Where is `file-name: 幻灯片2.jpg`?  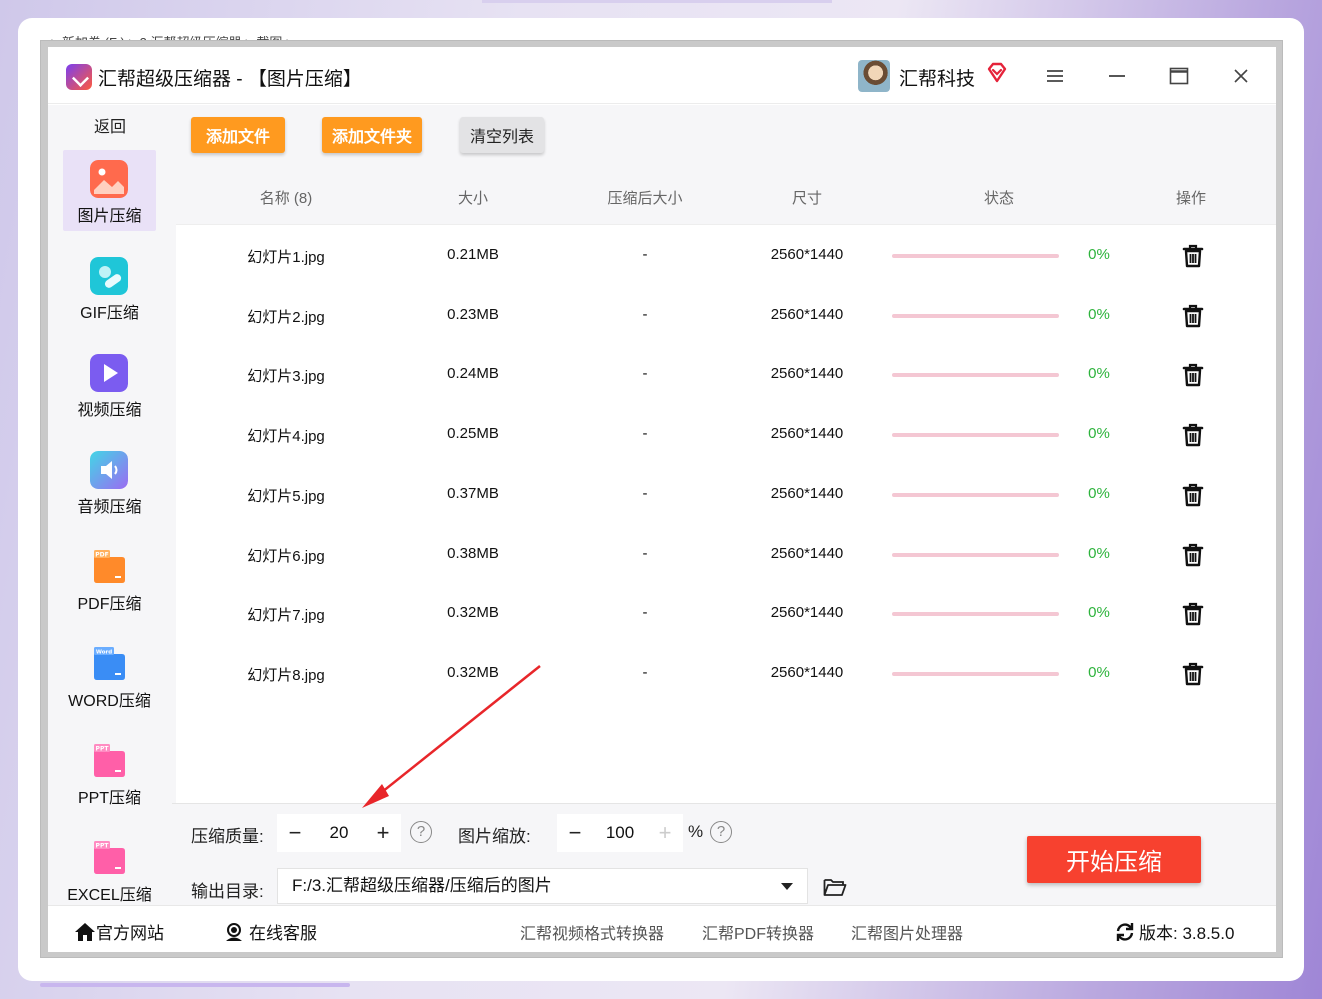 file-name: 幻灯片2.jpg is located at coordinates (286, 317).